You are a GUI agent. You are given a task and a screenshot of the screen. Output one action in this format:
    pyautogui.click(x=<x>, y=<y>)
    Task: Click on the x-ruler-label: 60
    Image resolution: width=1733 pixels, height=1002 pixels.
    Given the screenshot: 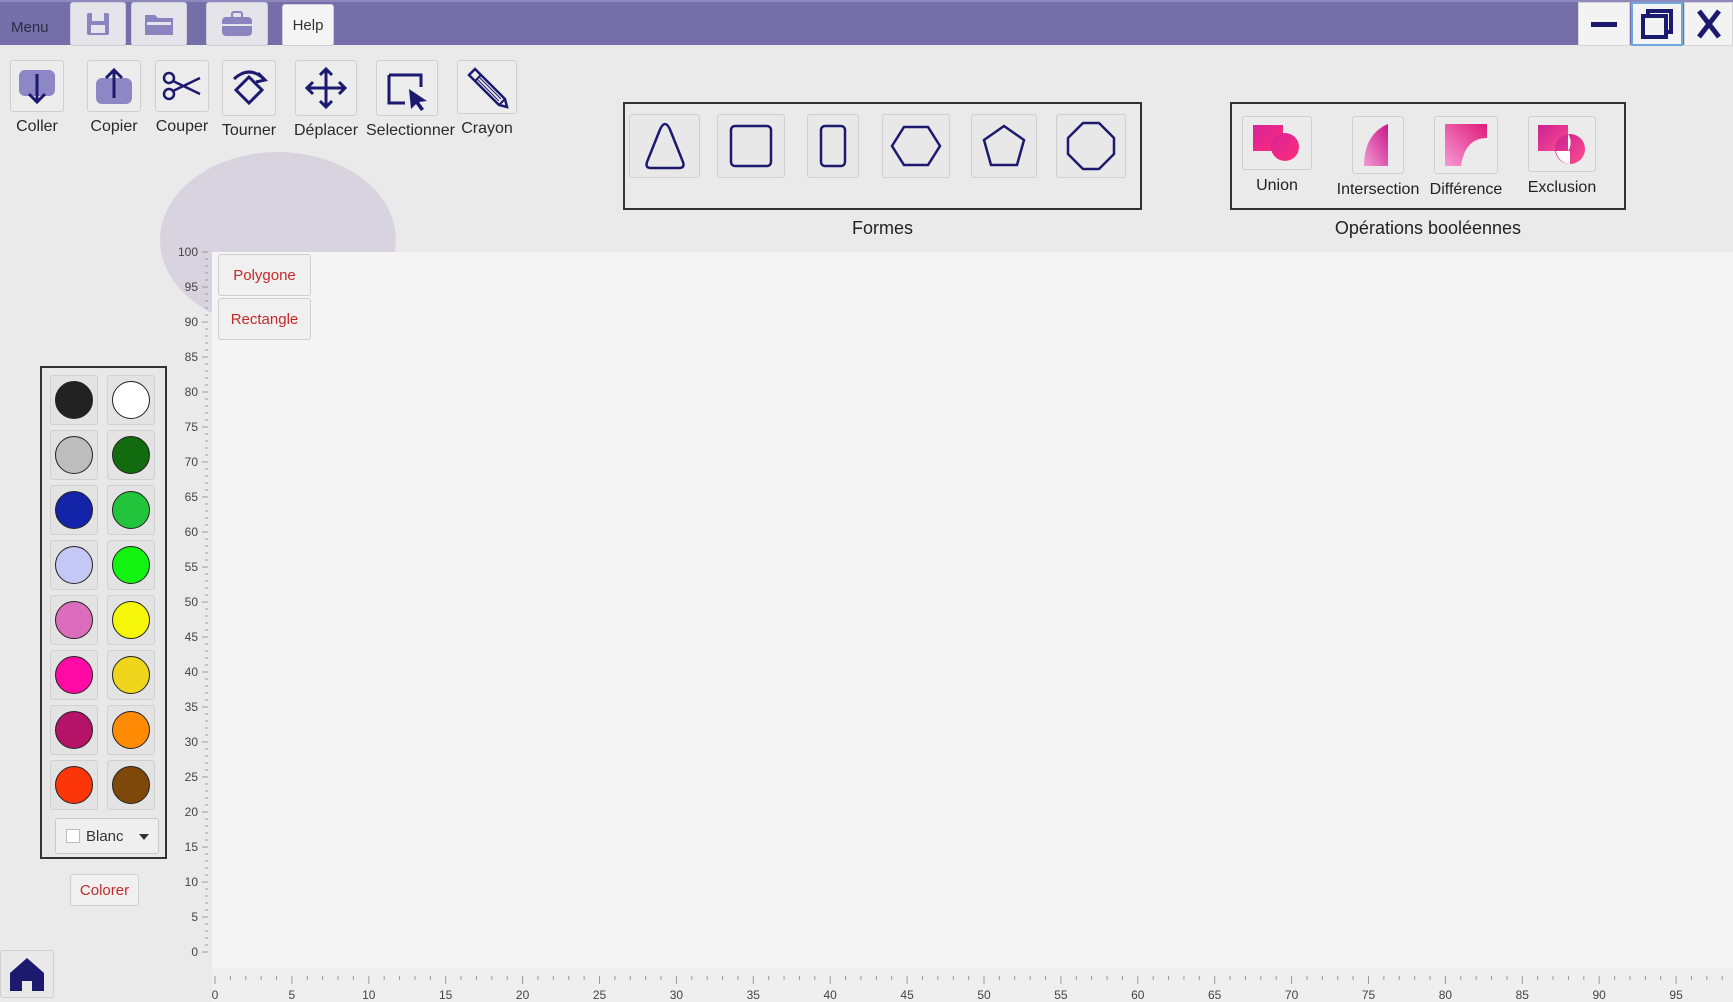 What is the action you would take?
    pyautogui.click(x=1138, y=995)
    